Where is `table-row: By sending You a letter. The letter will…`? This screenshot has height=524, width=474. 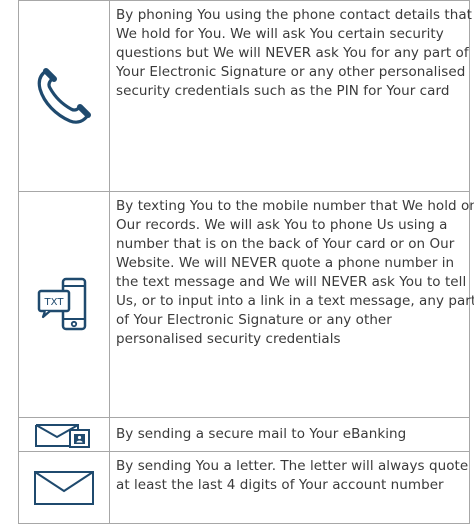
table-row: By sending You a letter. The letter will… is located at coordinates (244, 488).